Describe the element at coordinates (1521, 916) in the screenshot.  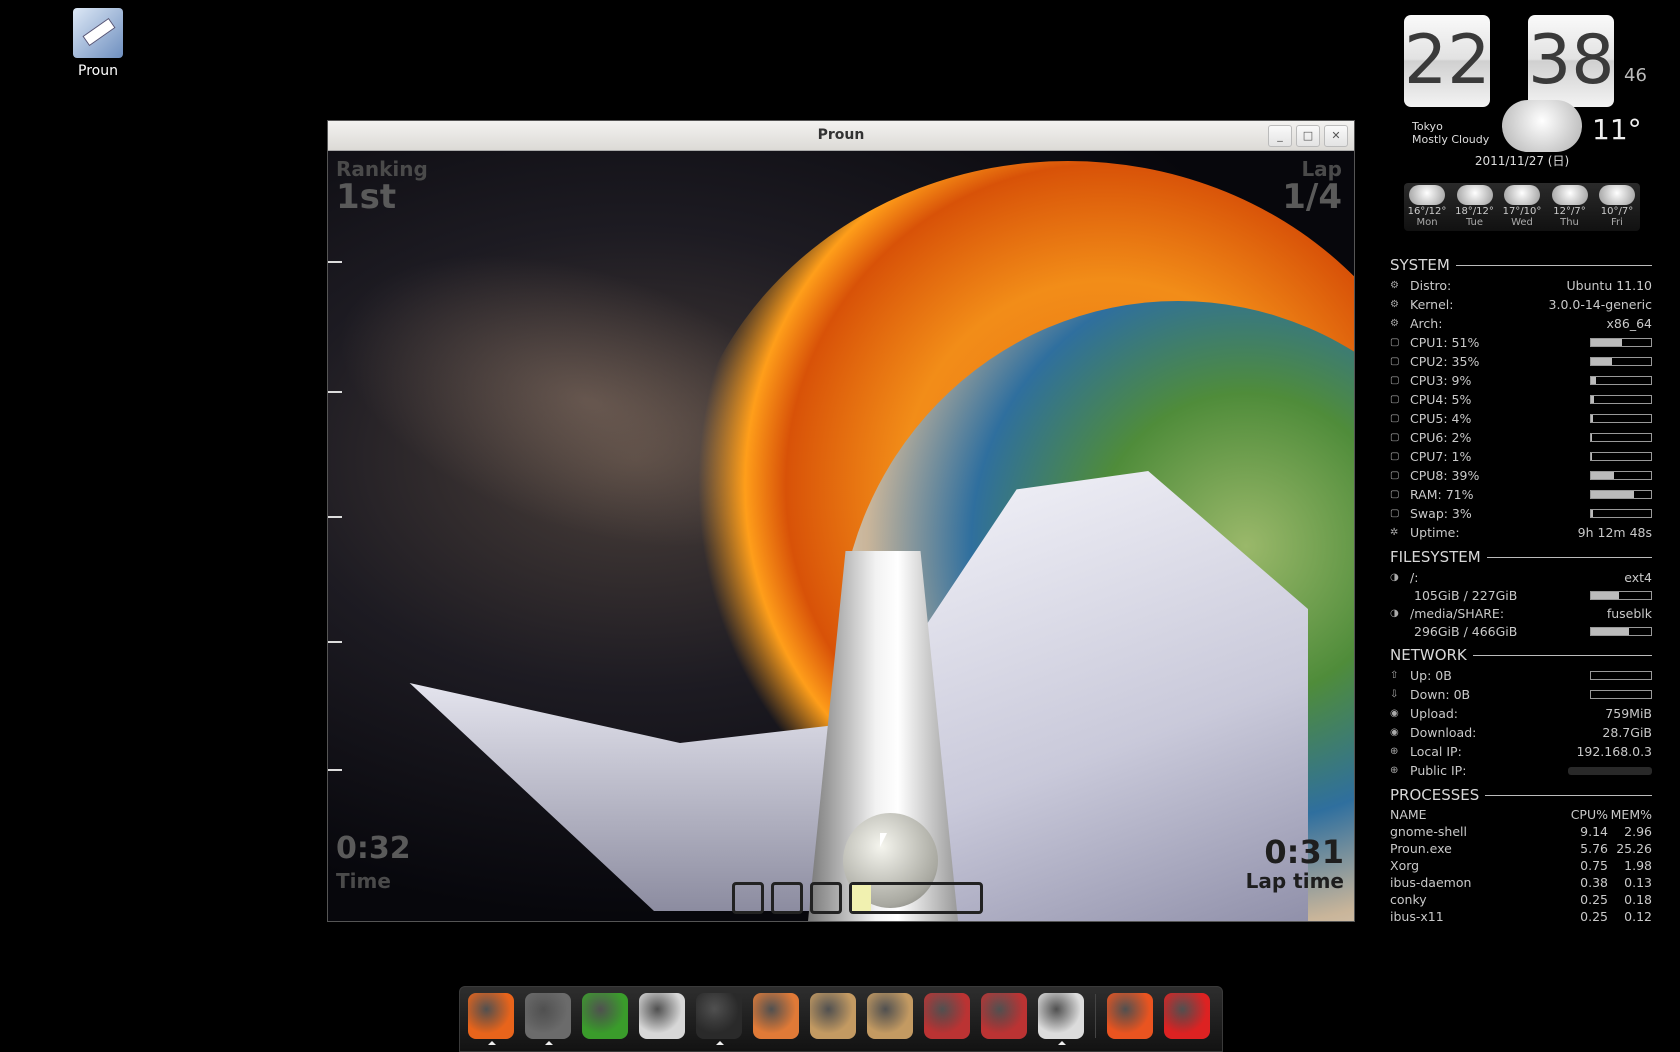
I see `process-row: ibus-x11 0.25 0.12` at that location.